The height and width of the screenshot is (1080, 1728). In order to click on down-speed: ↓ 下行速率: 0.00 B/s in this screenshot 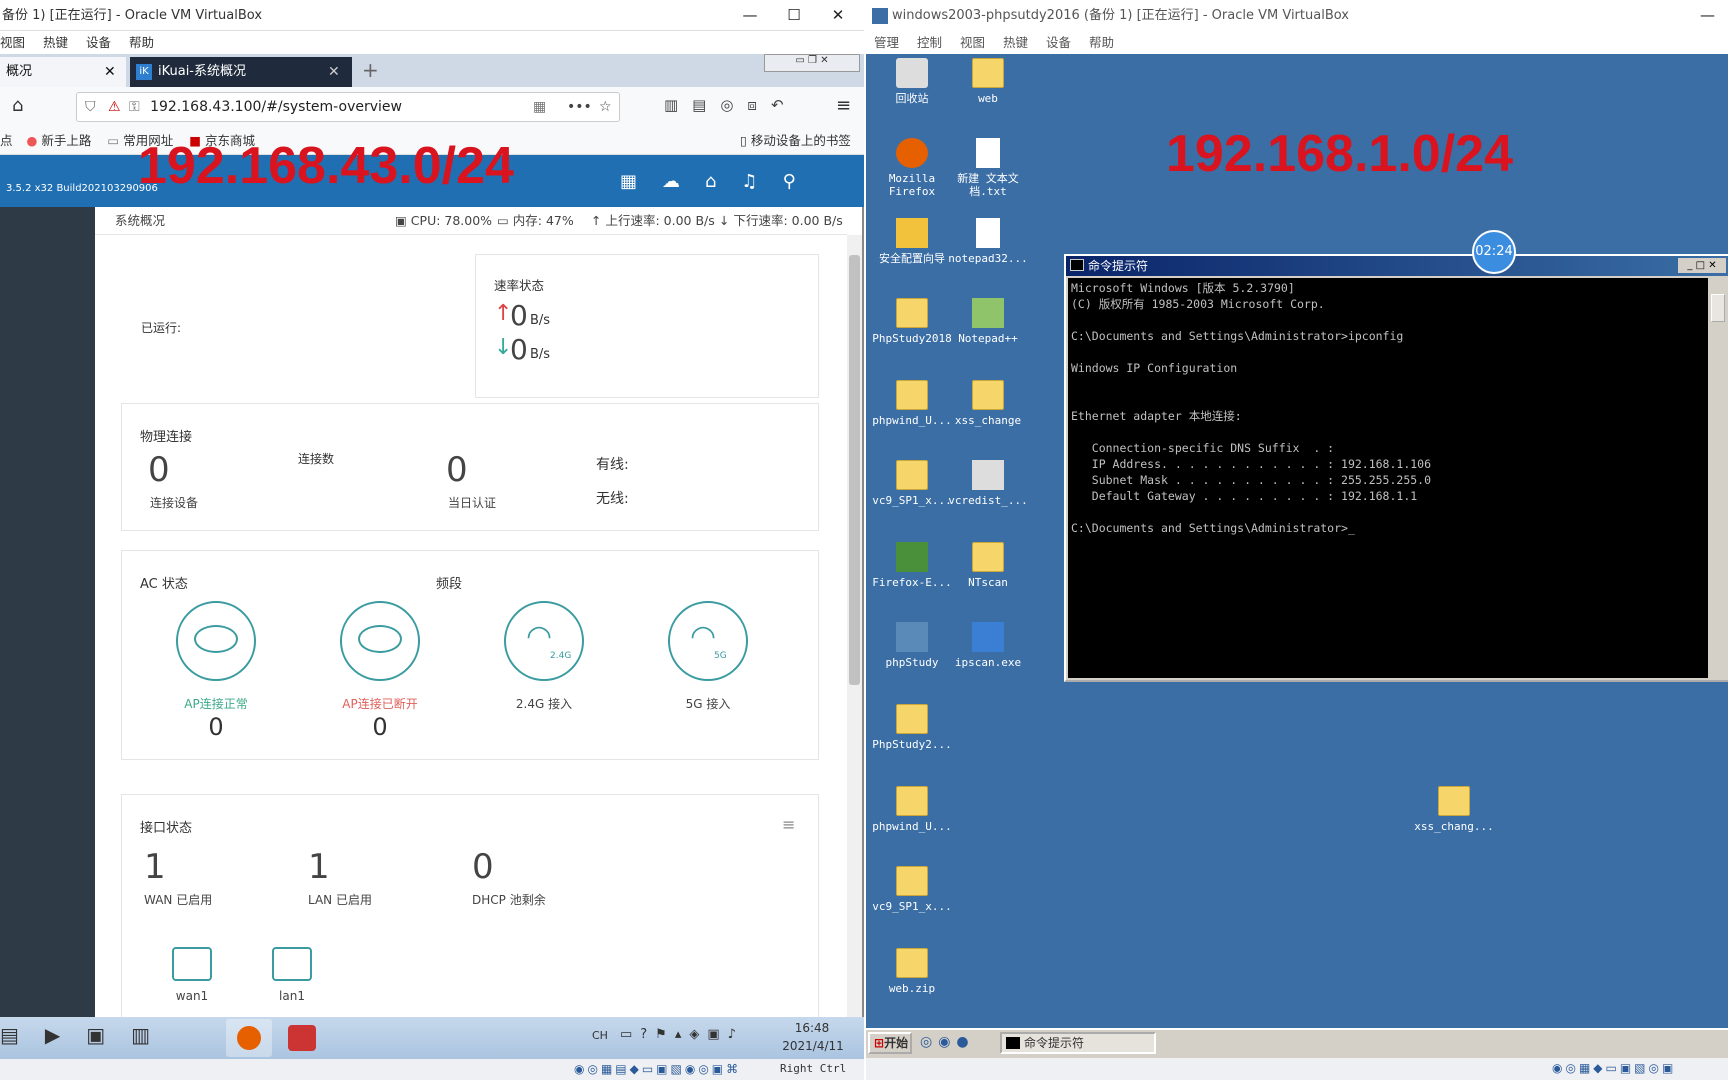, I will do `click(781, 221)`.